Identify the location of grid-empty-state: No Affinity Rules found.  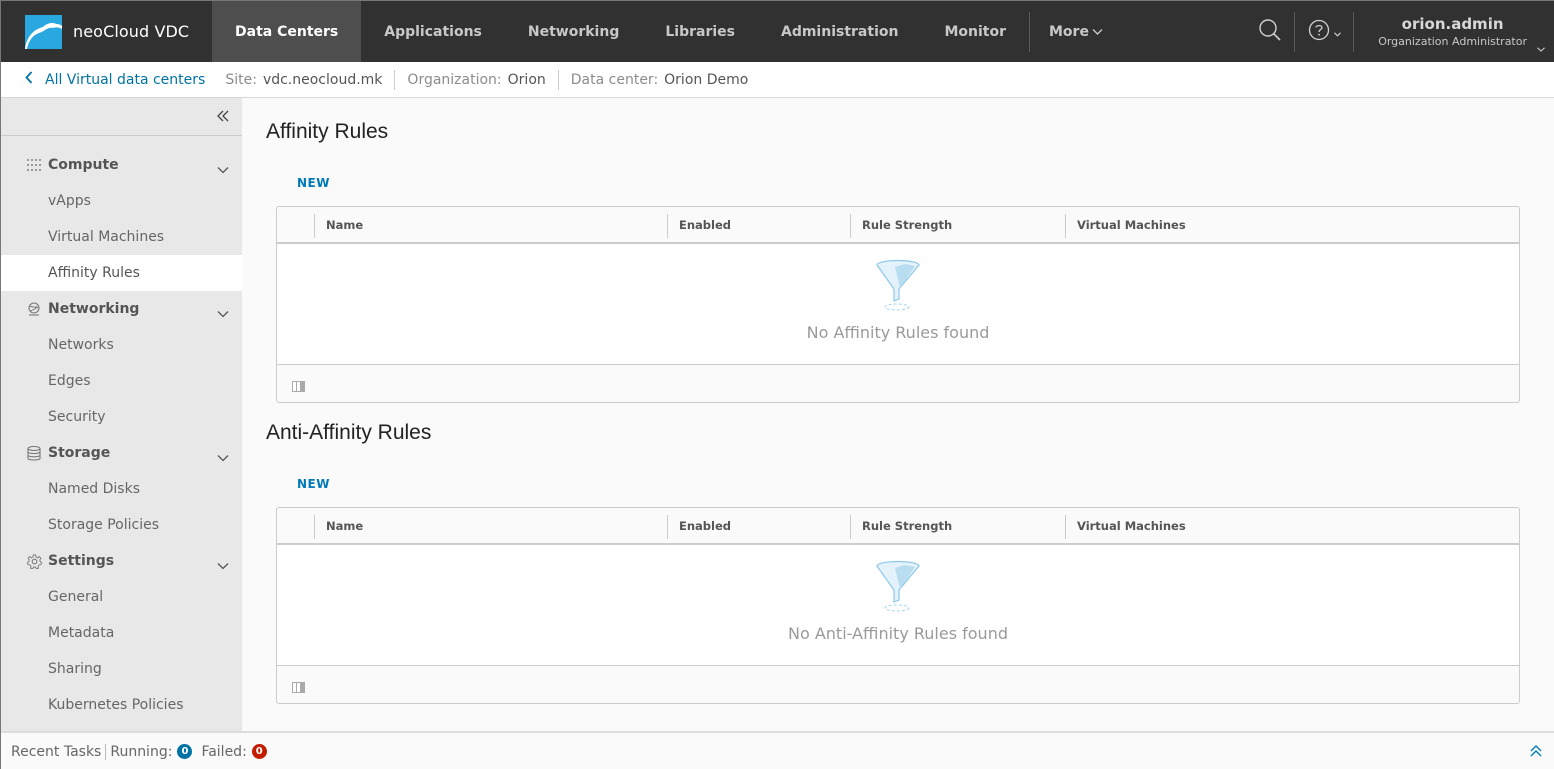
(898, 304).